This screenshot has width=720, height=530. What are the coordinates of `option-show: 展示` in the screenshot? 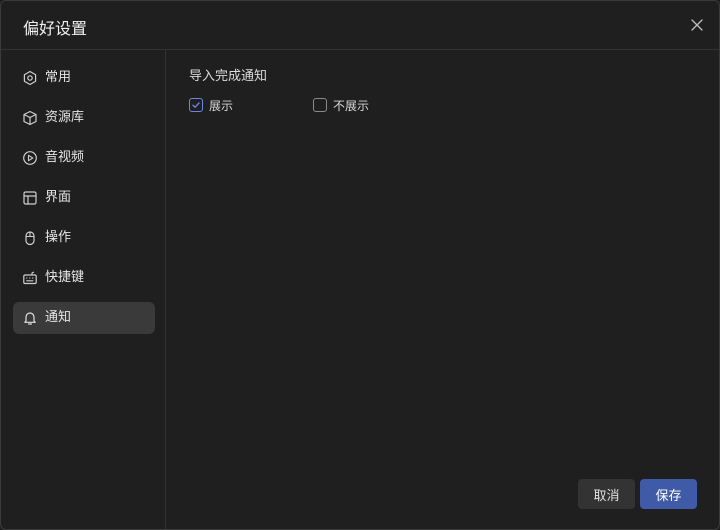 It's located at (211, 105).